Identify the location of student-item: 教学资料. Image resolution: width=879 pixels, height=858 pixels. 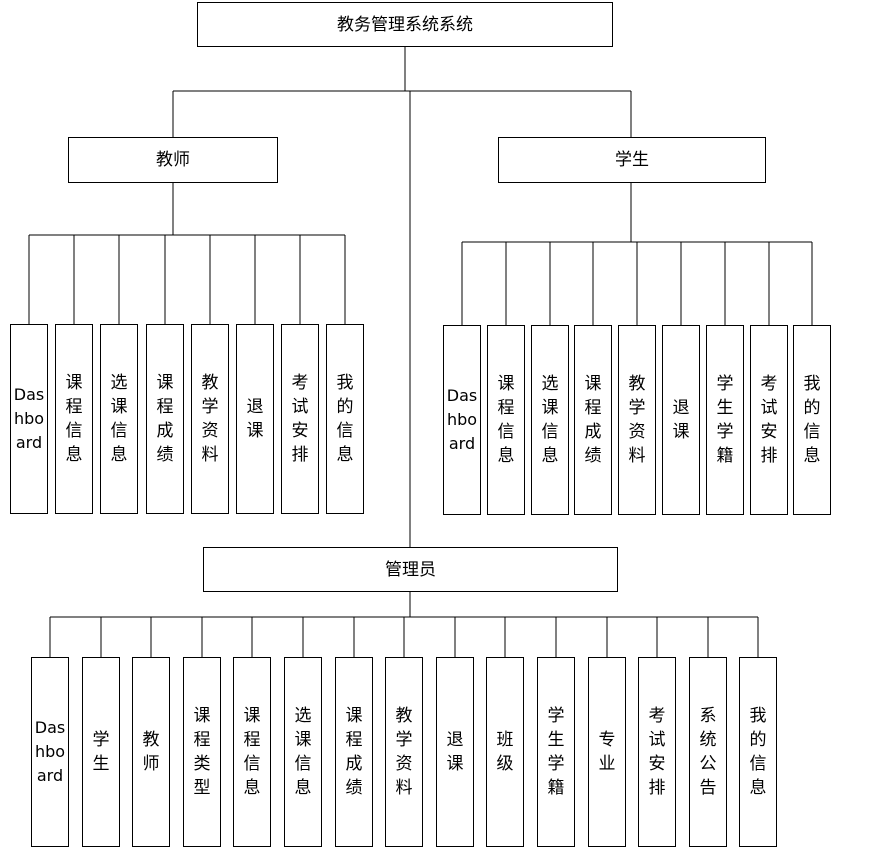
(637, 420).